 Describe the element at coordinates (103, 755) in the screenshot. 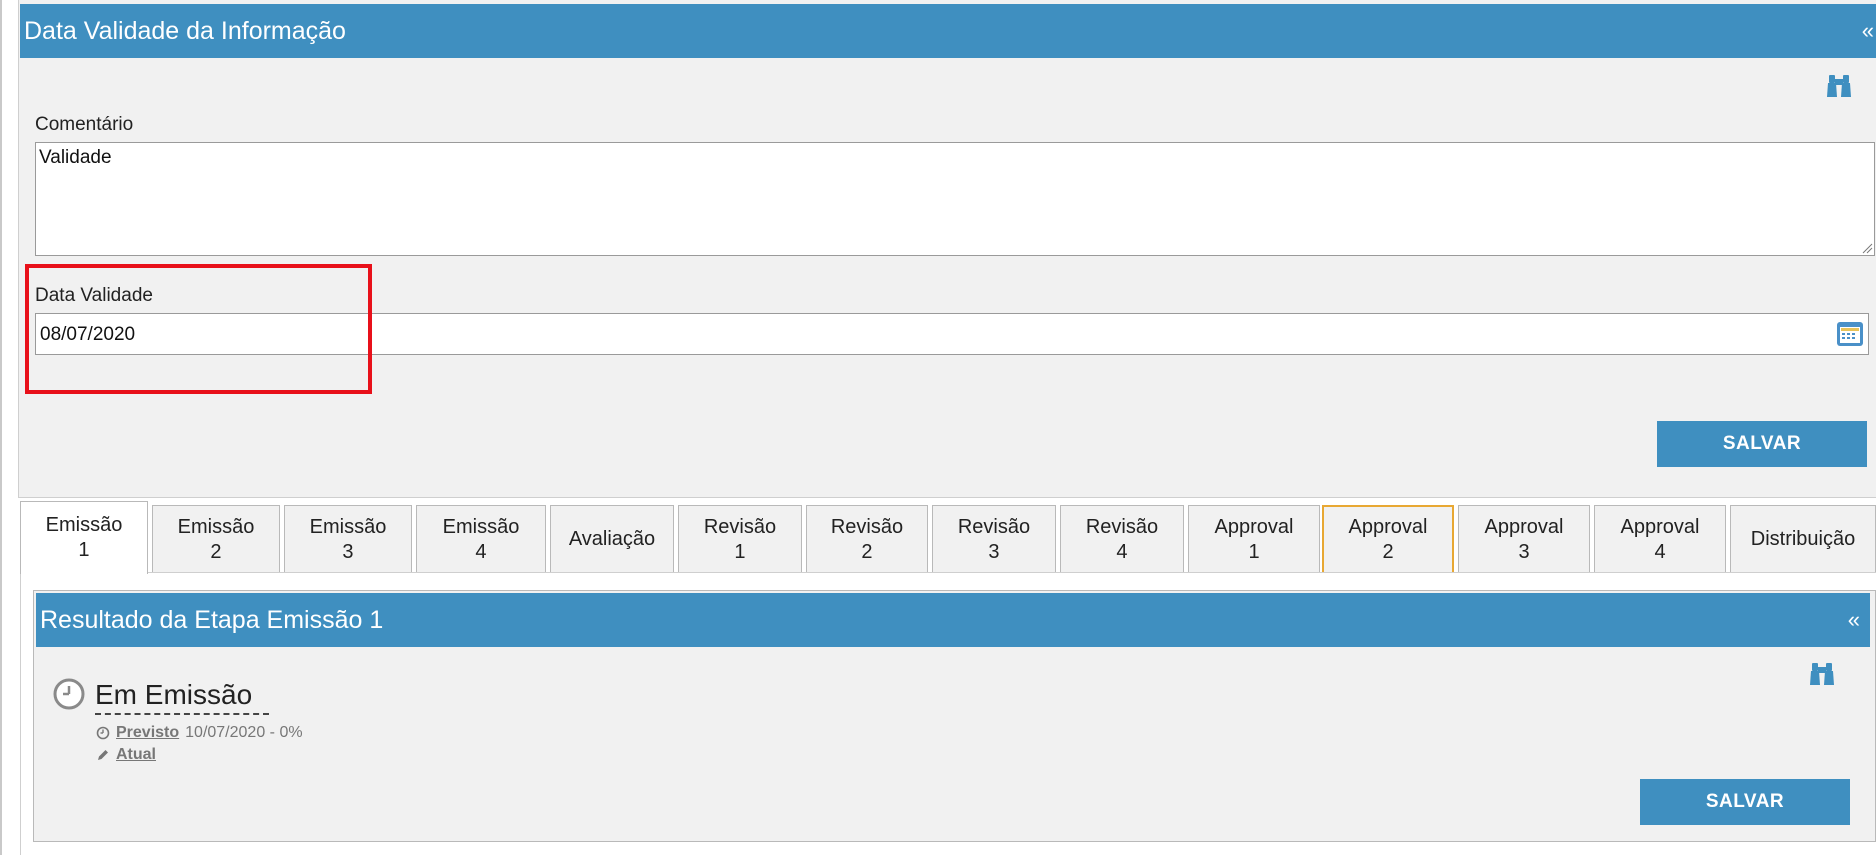

I see `pencil-icon` at that location.